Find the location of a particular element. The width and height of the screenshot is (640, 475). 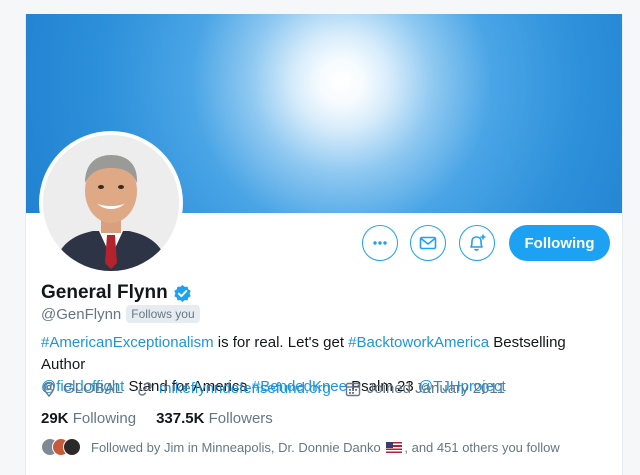

avatar-portrait is located at coordinates (111, 203).